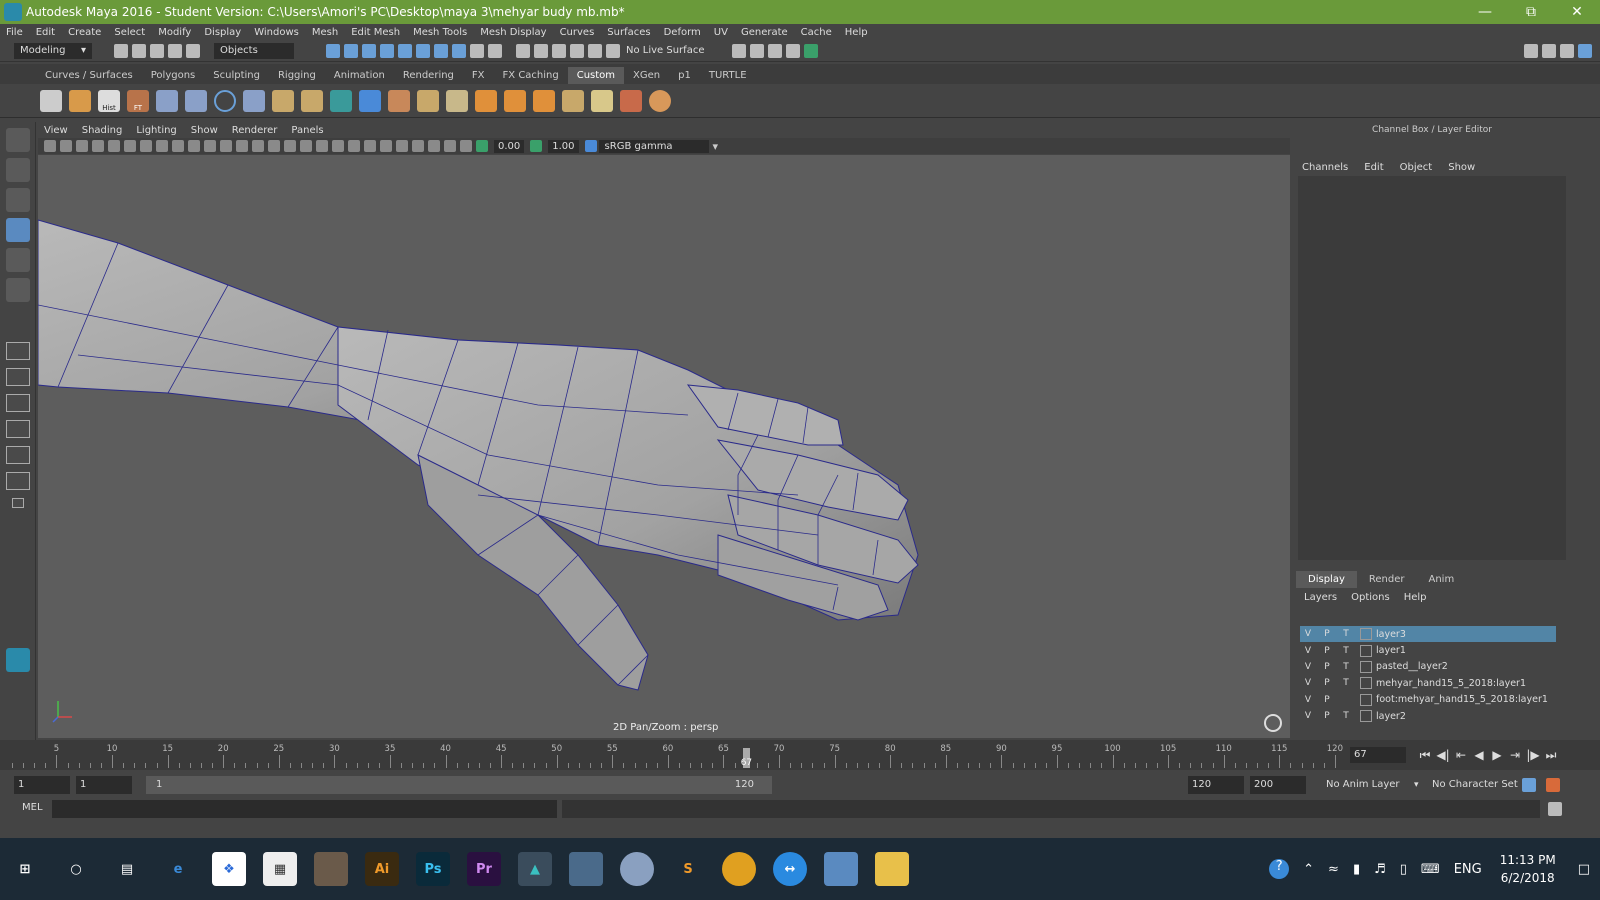 The height and width of the screenshot is (900, 1600). I want to click on tab-curves-surfaces: Curves / Surfaces, so click(89, 75).